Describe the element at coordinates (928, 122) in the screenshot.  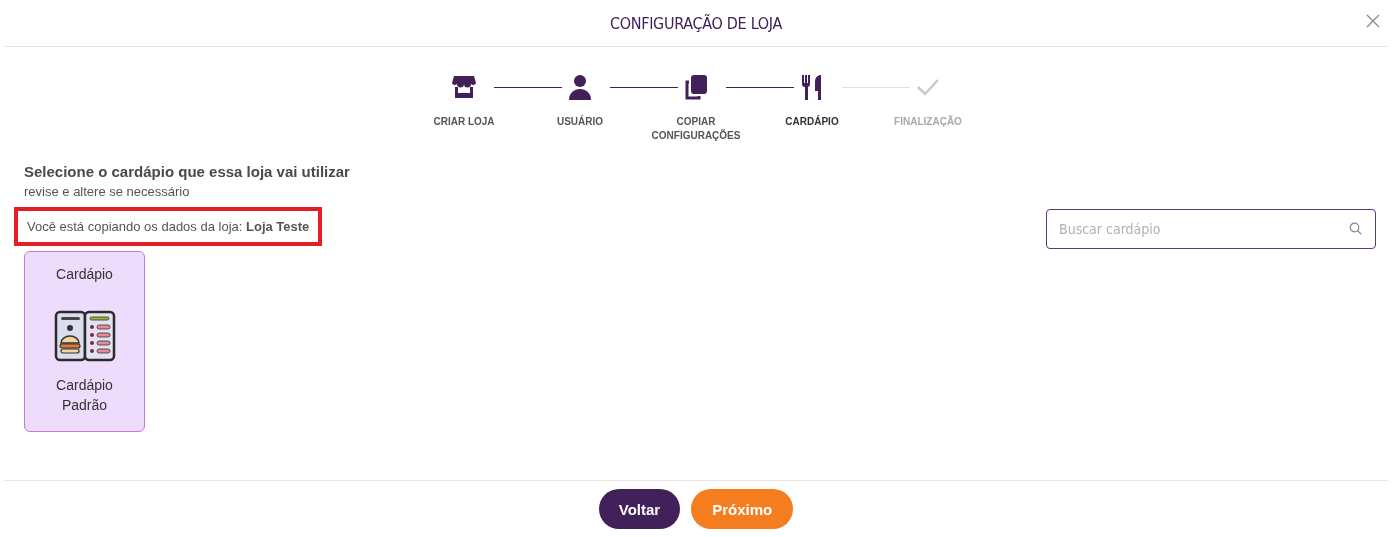
I see `step-label: FINALIZAÇÃO` at that location.